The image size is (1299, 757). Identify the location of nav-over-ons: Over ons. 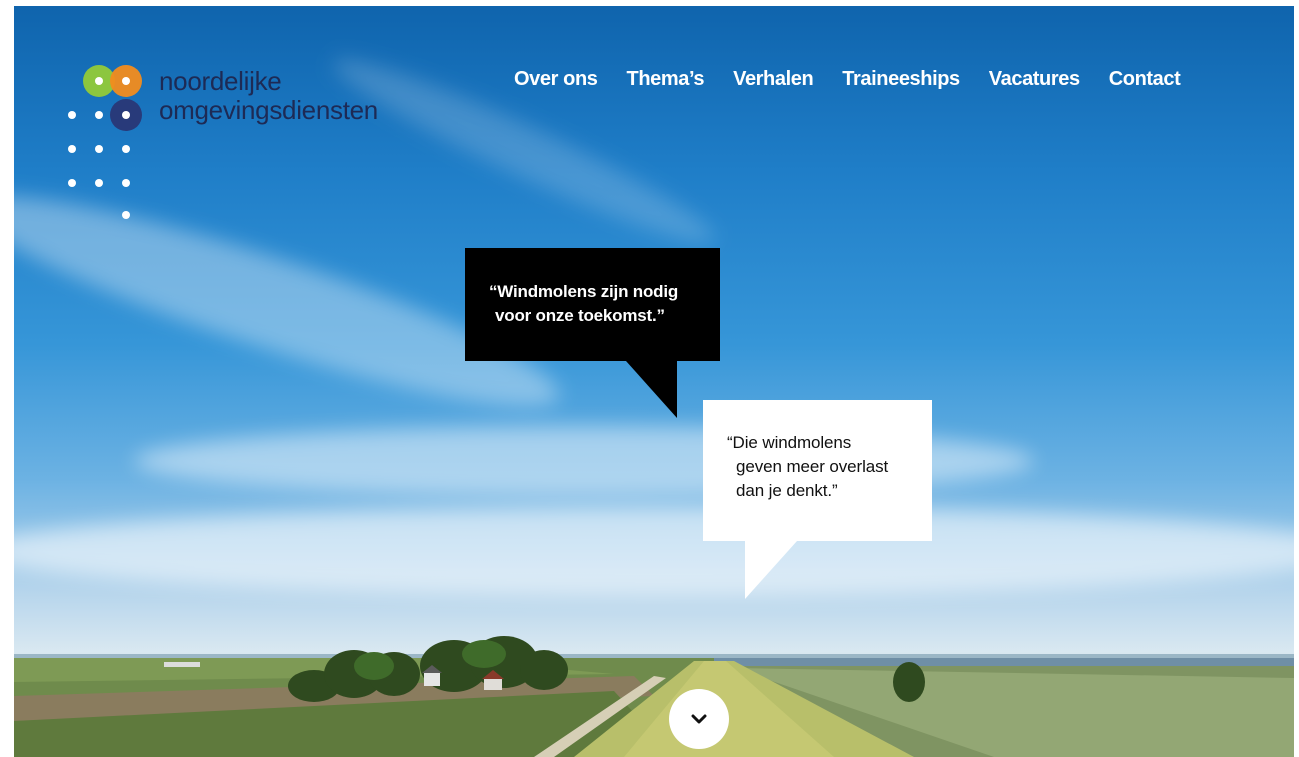
(556, 79).